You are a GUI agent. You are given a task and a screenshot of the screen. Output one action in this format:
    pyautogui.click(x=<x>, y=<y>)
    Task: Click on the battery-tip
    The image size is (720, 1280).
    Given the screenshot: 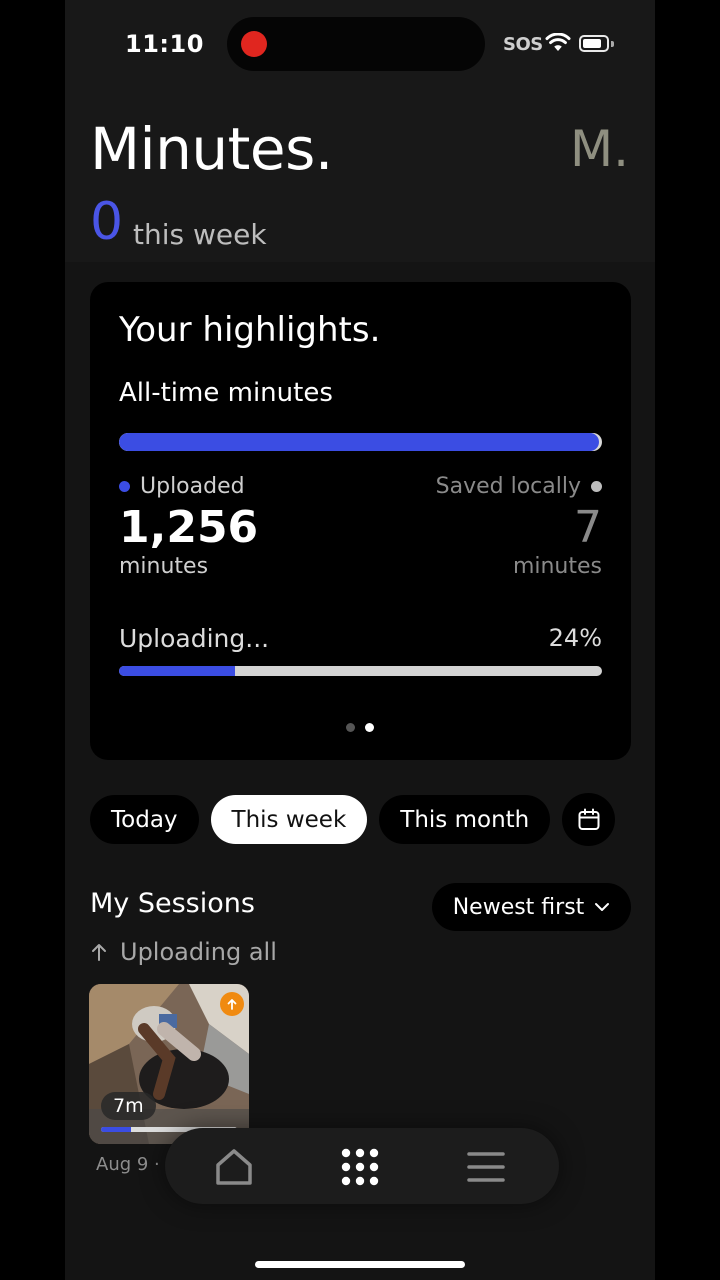 What is the action you would take?
    pyautogui.click(x=612, y=44)
    